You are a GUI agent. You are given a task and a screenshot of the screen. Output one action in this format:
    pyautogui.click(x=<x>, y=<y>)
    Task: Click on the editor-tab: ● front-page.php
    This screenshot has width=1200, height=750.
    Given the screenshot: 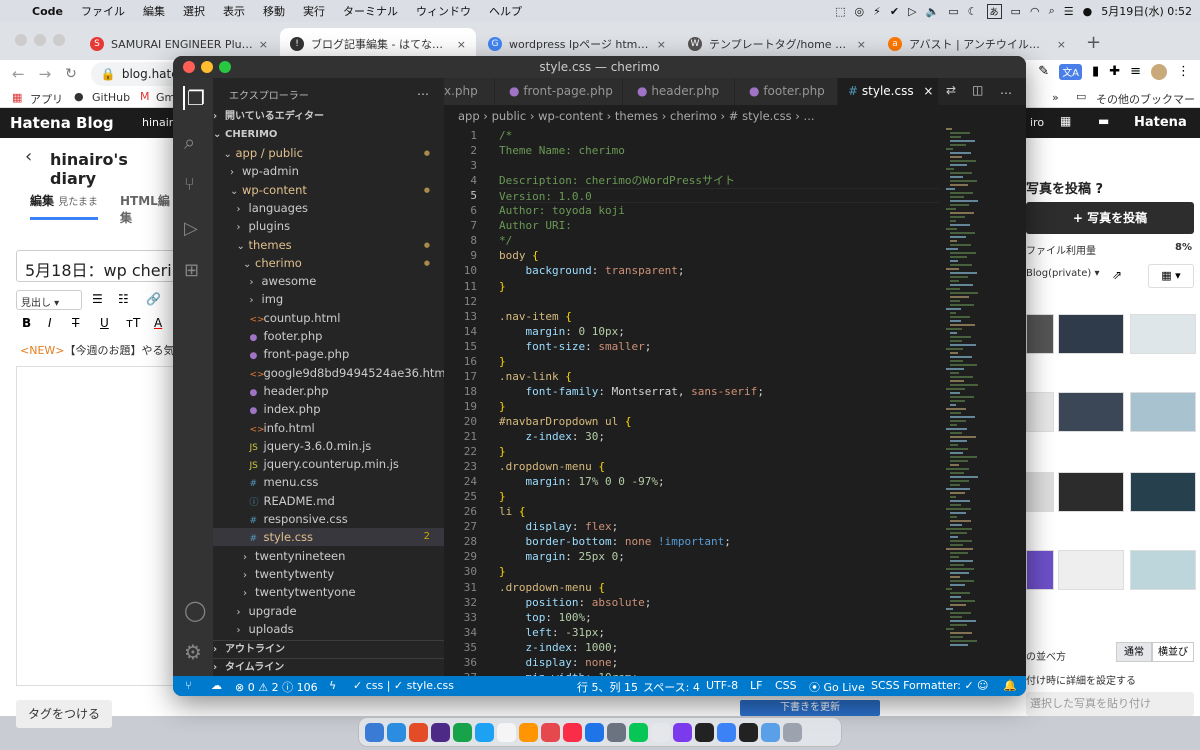 What is the action you would take?
    pyautogui.click(x=558, y=91)
    